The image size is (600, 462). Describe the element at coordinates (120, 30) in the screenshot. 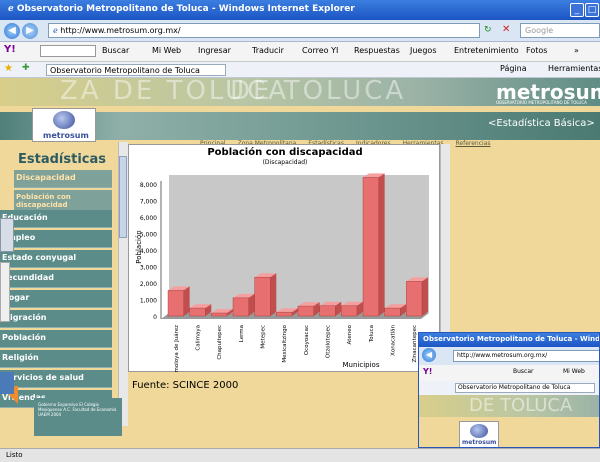

I see `url-text: http://www.metrosum.org.mx/` at that location.